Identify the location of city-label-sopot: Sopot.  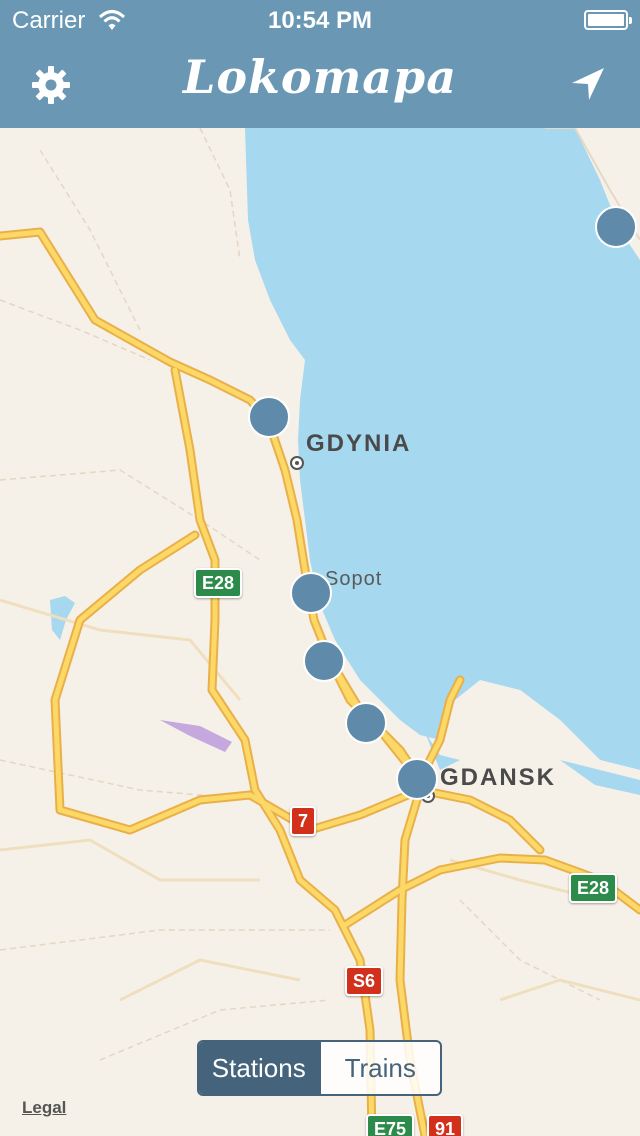
(354, 579).